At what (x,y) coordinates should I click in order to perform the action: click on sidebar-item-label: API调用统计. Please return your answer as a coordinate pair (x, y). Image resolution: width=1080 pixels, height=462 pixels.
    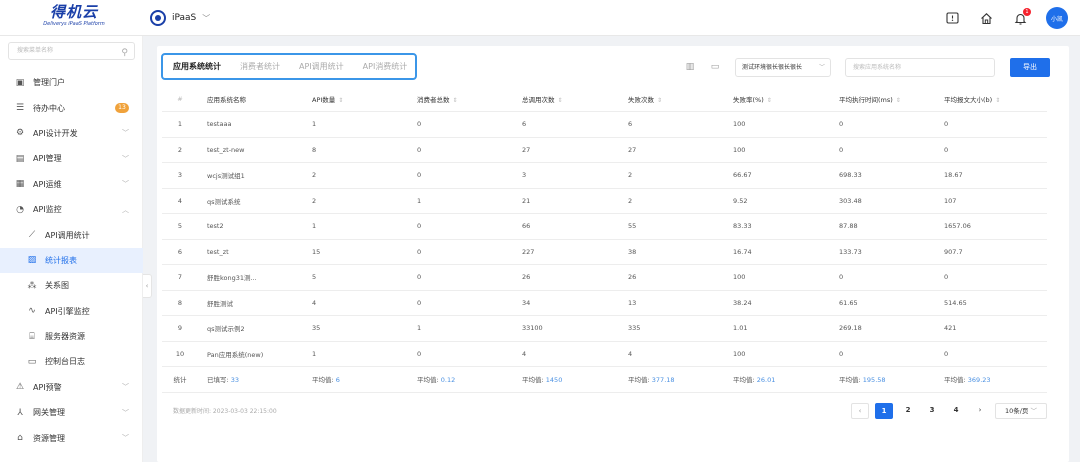
    Looking at the image, I should click on (67, 235).